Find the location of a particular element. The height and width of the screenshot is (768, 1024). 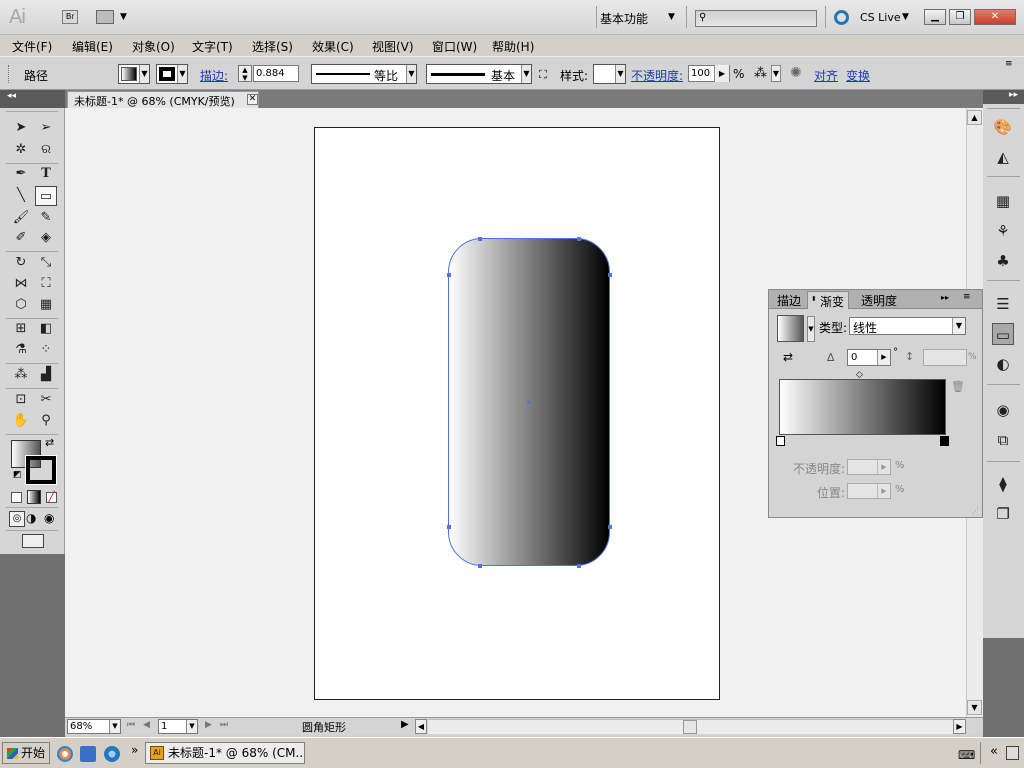

collapse-icon: ◂◂ is located at coordinates (11, 96).